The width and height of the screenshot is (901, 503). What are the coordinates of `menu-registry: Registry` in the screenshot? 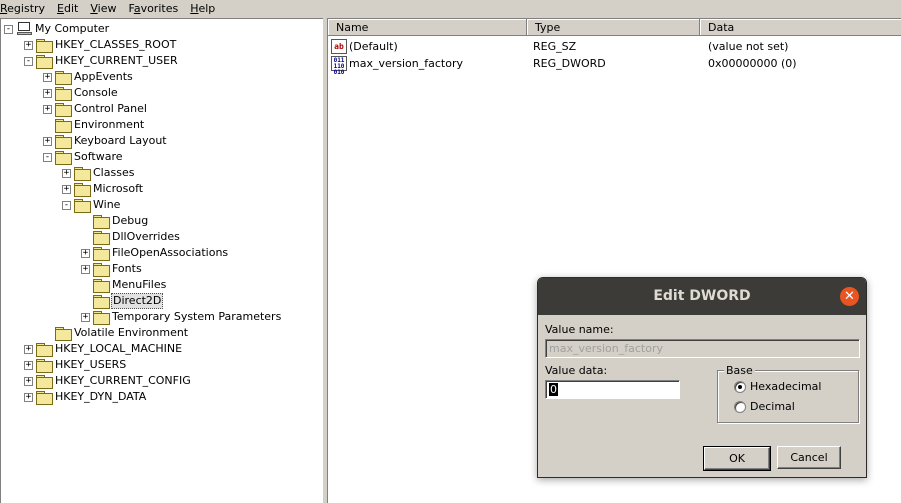 It's located at (25, 9).